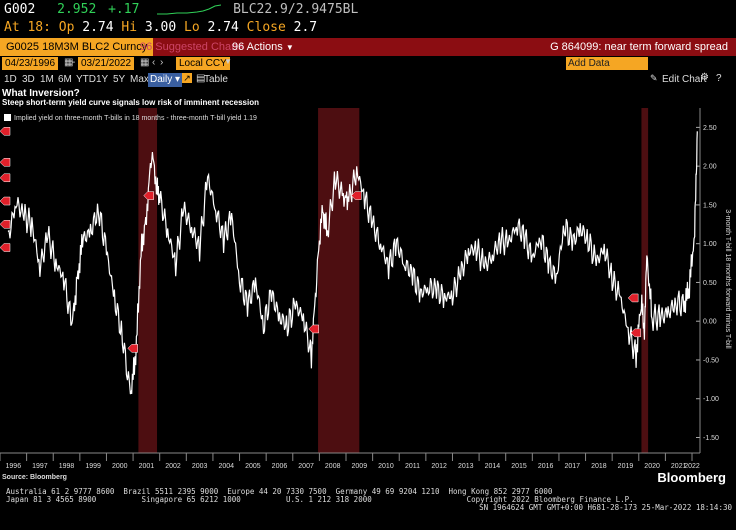 This screenshot has width=736, height=530. I want to click on quote-line-1: G002 2.952 +.17 BLC22.9/2.9475BL, so click(181, 11).